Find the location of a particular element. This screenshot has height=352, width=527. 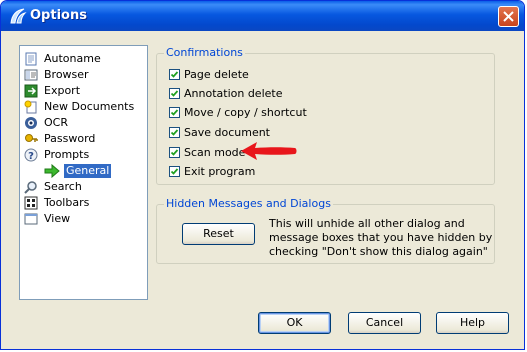

help-button-label: Help is located at coordinates (472, 322).